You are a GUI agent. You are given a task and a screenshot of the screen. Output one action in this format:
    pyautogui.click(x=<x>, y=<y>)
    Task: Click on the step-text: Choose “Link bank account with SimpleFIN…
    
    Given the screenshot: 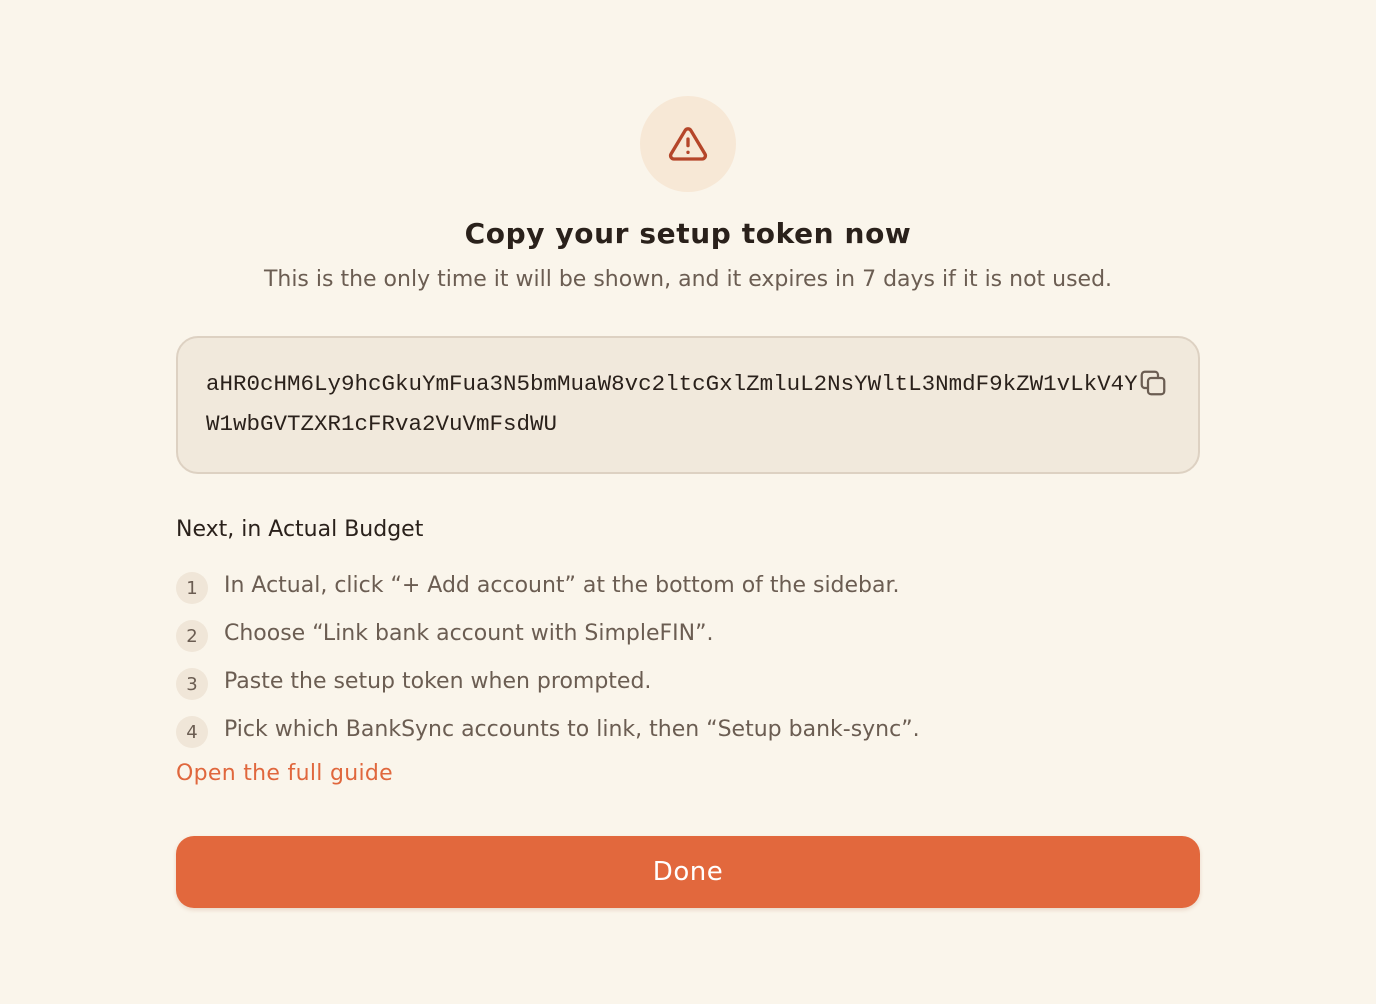 What is the action you would take?
    pyautogui.click(x=469, y=633)
    